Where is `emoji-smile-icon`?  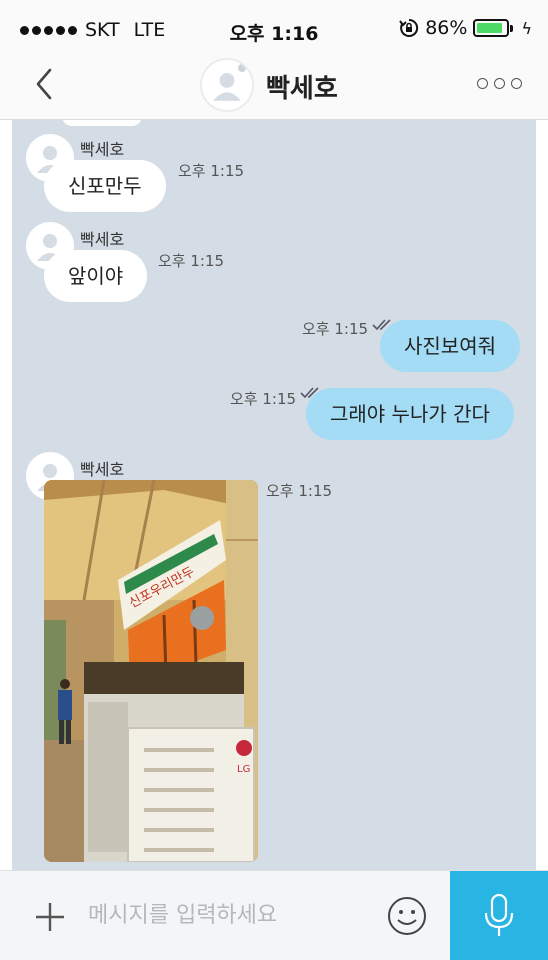 emoji-smile-icon is located at coordinates (407, 916).